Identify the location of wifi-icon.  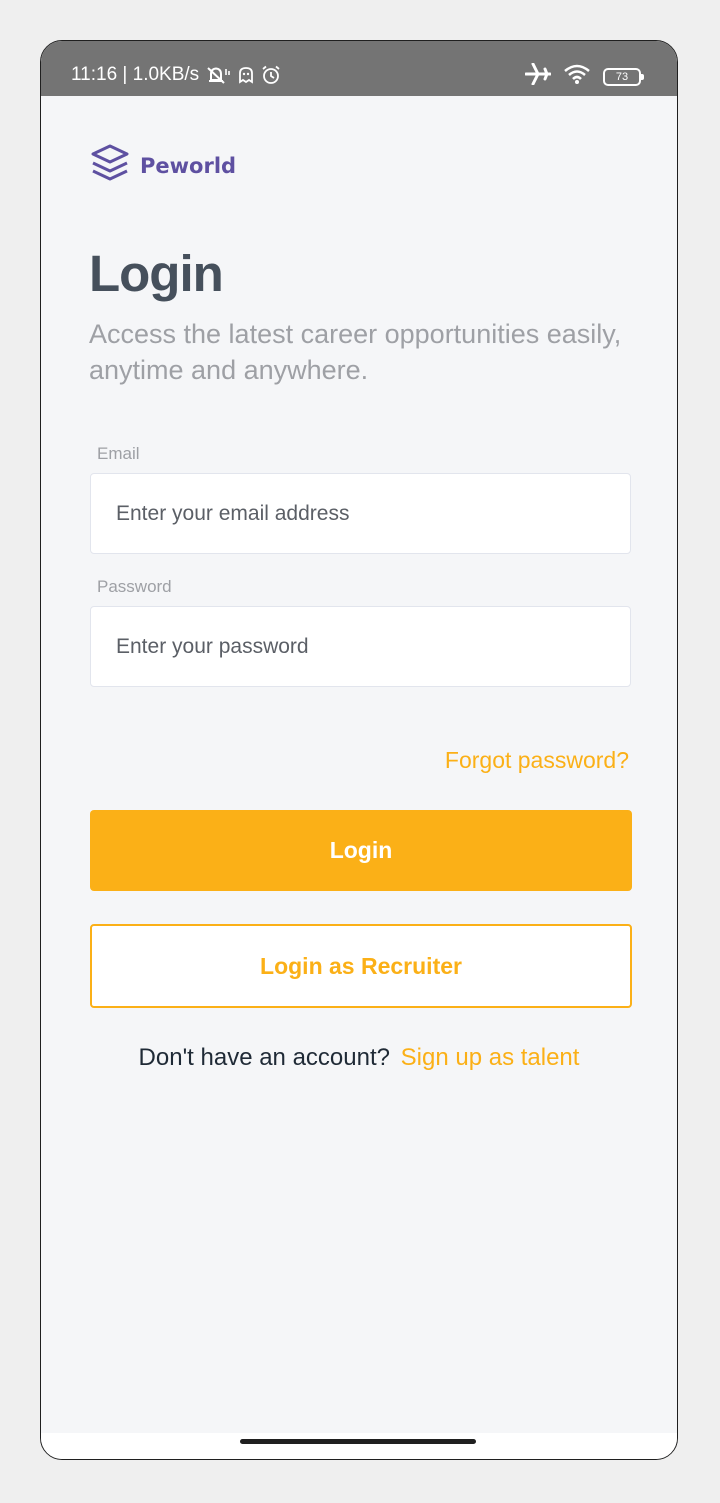
(577, 76).